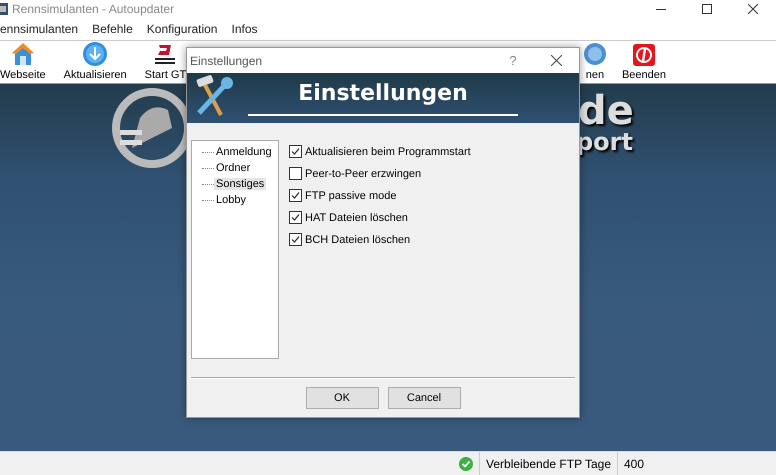  I want to click on option-label: Aktualisieren beim Programmstart, so click(388, 152).